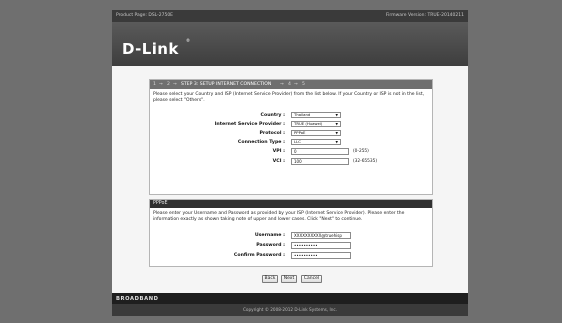  What do you see at coordinates (321, 255) in the screenshot?
I see `confirm-password-input: ••••••••••` at bounding box center [321, 255].